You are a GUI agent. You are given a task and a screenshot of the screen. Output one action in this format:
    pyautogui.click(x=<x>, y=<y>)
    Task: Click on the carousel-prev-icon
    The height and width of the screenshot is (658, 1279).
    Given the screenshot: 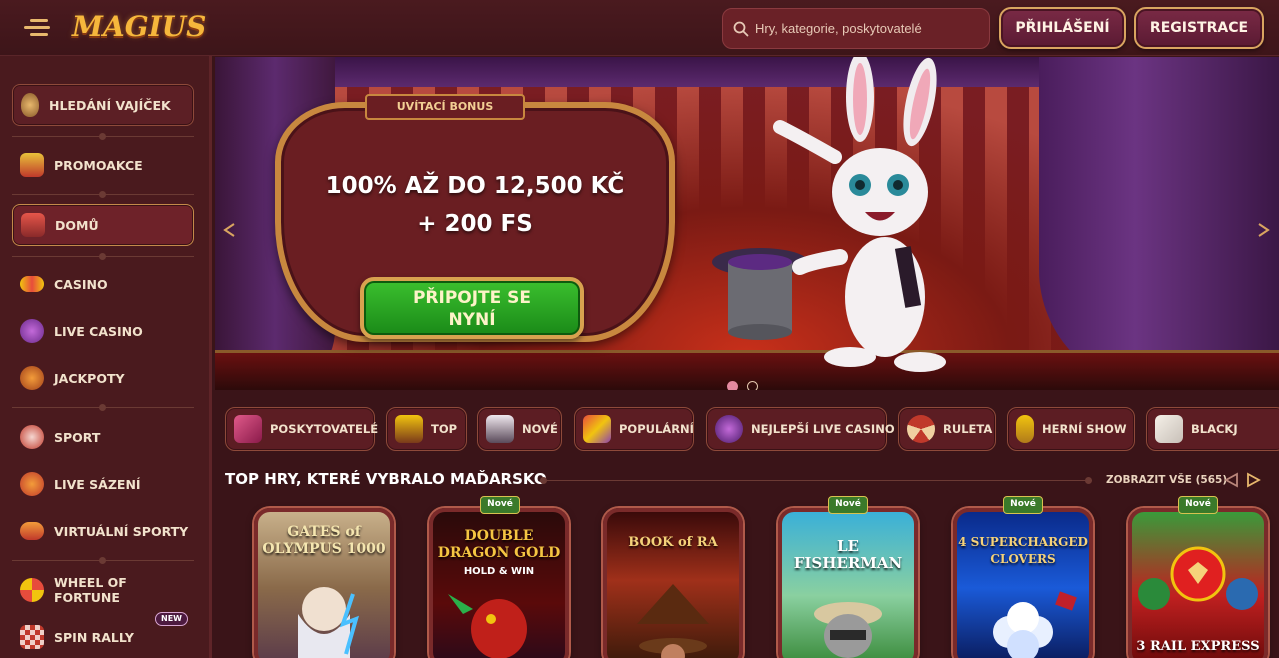 What is the action you would take?
    pyautogui.click(x=230, y=230)
    